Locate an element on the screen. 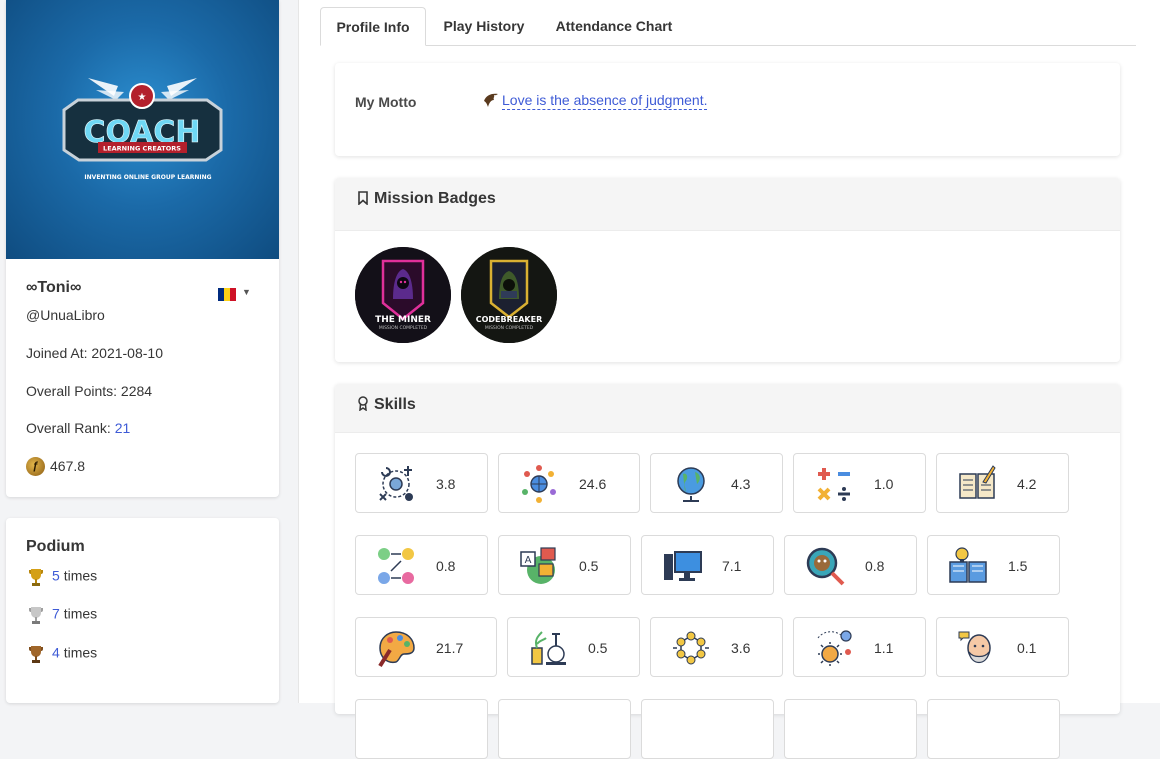 This screenshot has height=759, width=1160. gold-trophy-icon is located at coordinates (36, 577).